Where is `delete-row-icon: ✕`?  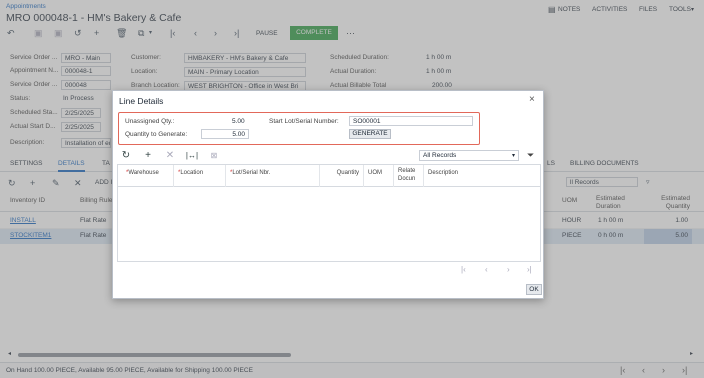
delete-row-icon: ✕ is located at coordinates (170, 156).